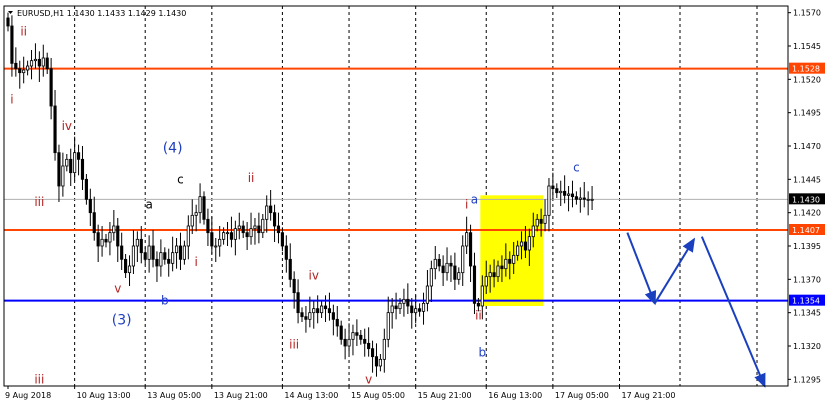  I want to click on y-tick-label: 1.1470, so click(807, 146).